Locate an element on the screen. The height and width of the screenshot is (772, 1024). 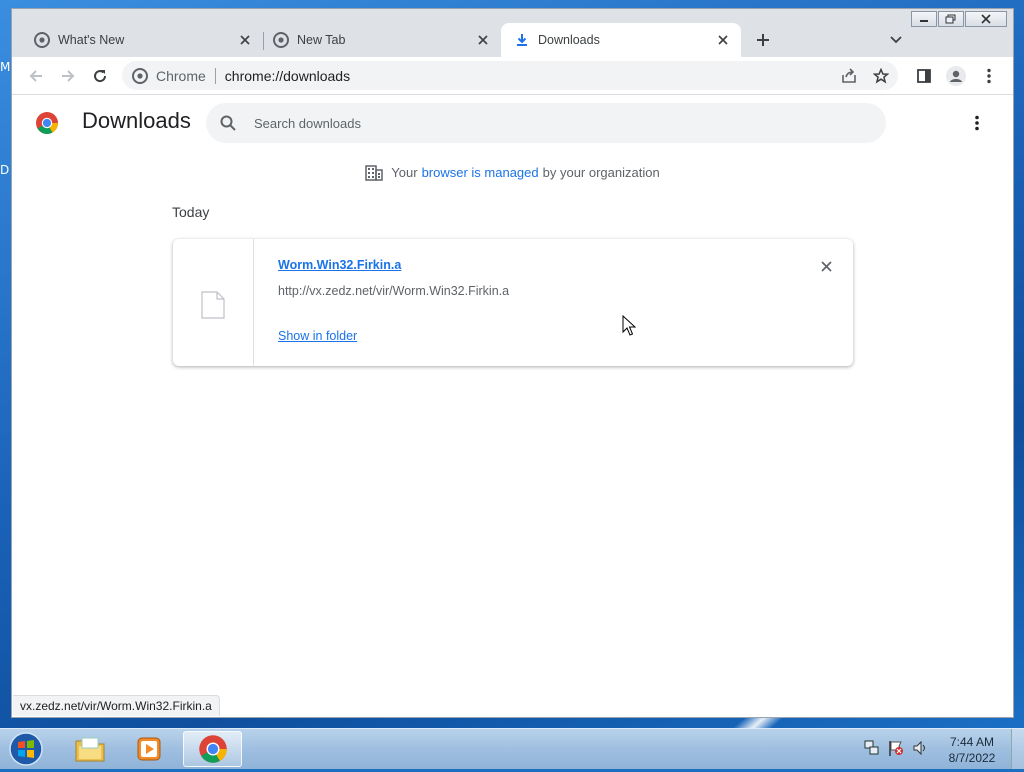
date-heading: Today is located at coordinates (191, 212).